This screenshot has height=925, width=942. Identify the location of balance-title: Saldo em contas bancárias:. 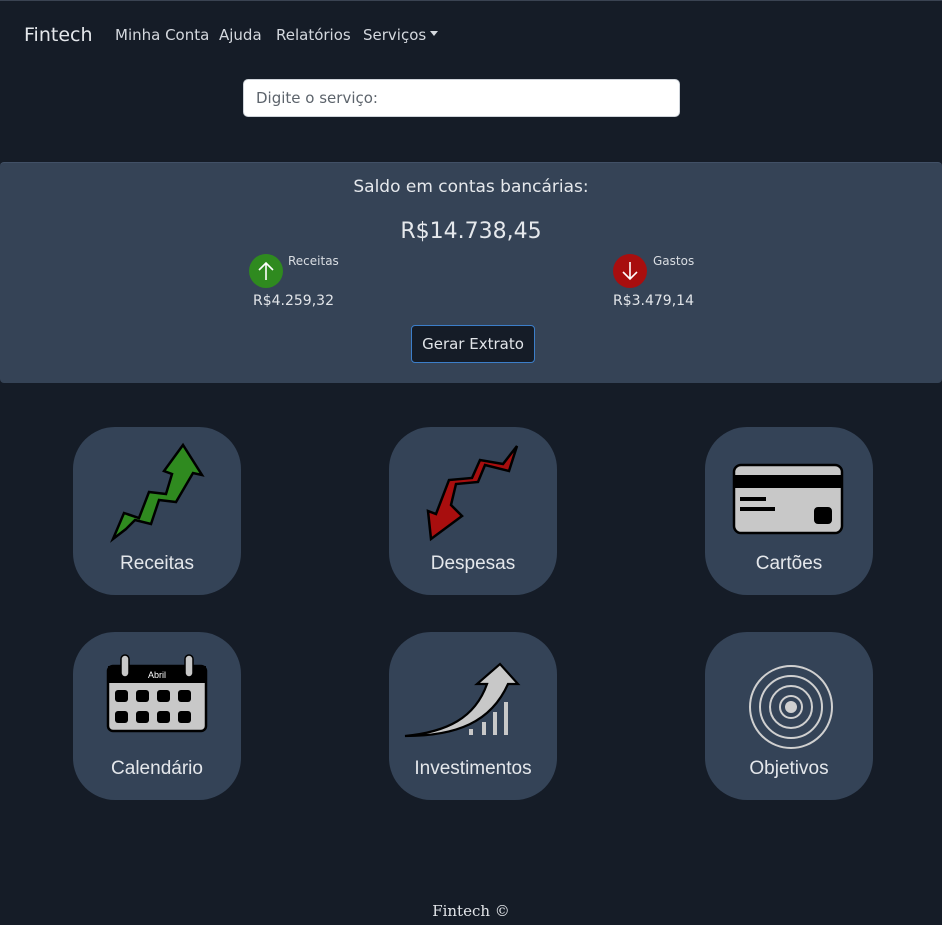
(471, 187).